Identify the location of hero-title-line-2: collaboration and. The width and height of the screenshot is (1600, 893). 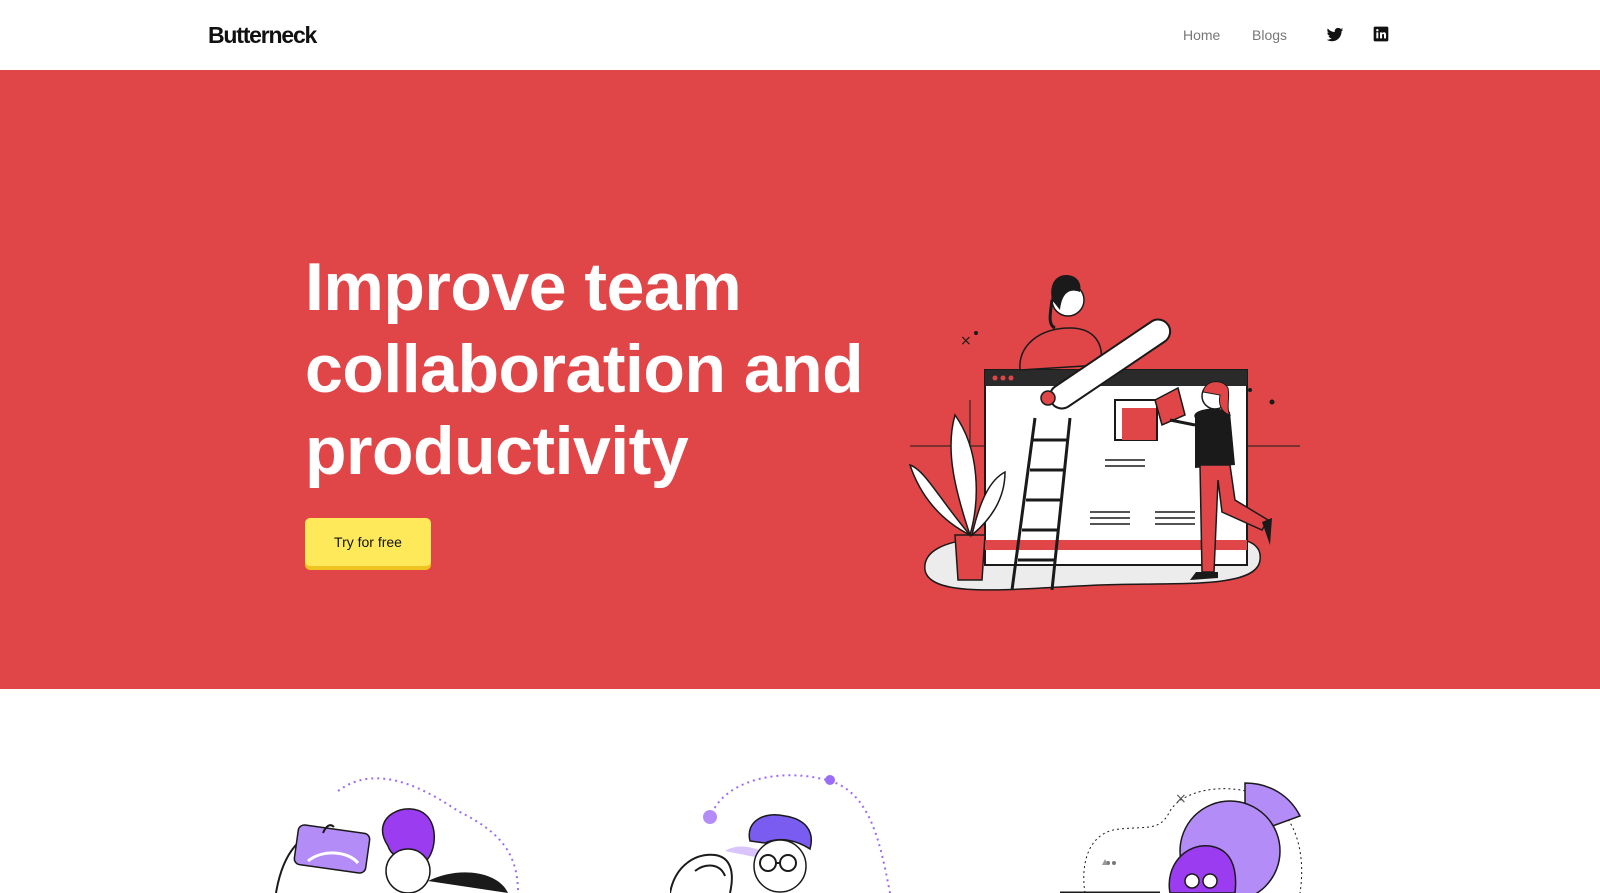
(584, 369).